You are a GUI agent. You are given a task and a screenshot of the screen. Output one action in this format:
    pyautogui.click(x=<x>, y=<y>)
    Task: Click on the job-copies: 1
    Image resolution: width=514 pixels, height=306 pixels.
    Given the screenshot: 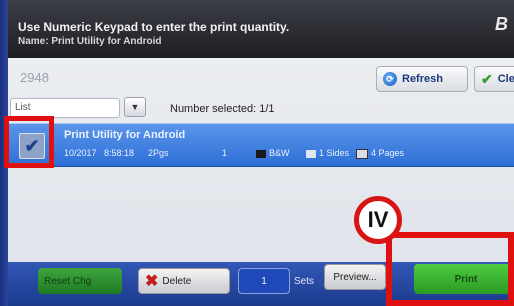 What is the action you would take?
    pyautogui.click(x=225, y=153)
    